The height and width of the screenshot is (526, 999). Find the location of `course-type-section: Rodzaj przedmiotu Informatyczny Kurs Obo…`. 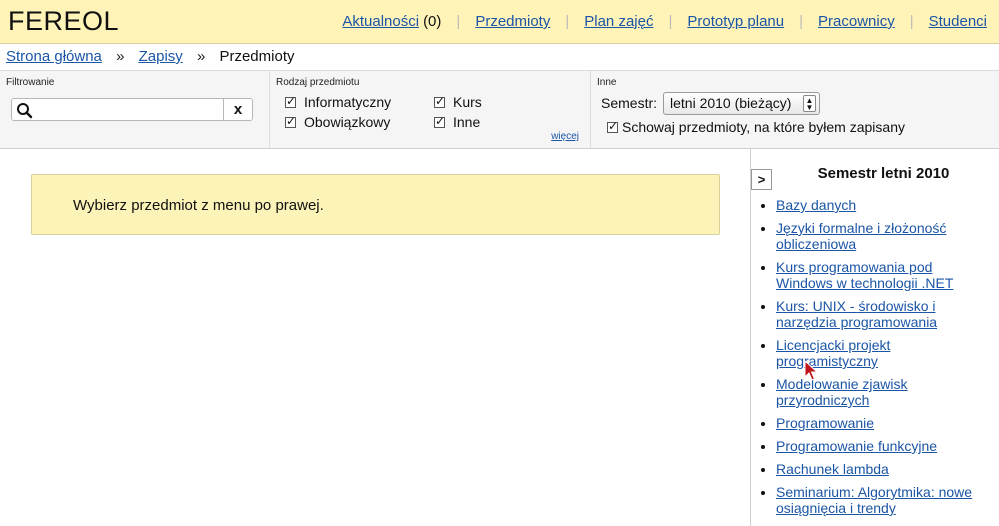

course-type-section: Rodzaj przedmiotu Informatyczny Kurs Obo… is located at coordinates (430, 109).